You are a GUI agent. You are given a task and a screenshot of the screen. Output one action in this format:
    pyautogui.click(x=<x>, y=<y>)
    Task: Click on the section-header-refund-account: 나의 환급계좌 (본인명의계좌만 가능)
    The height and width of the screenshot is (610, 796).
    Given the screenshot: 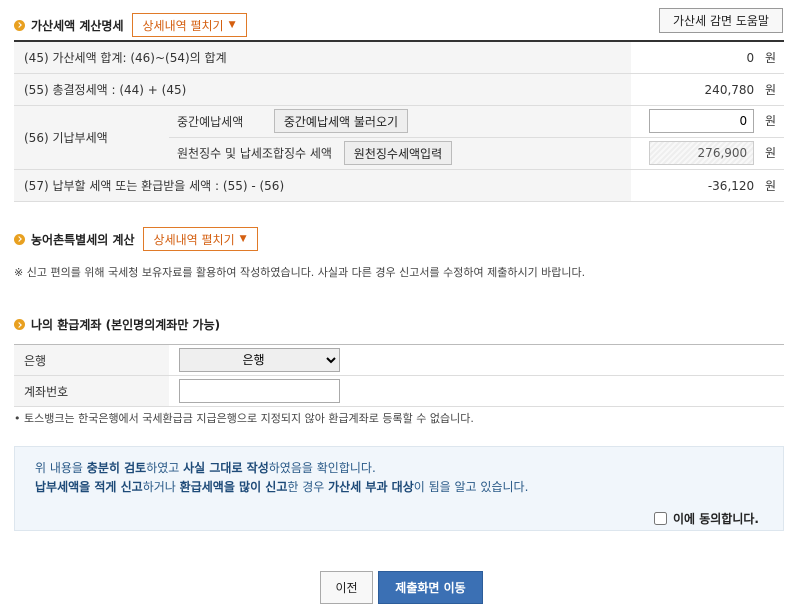 What is the action you would take?
    pyautogui.click(x=117, y=324)
    